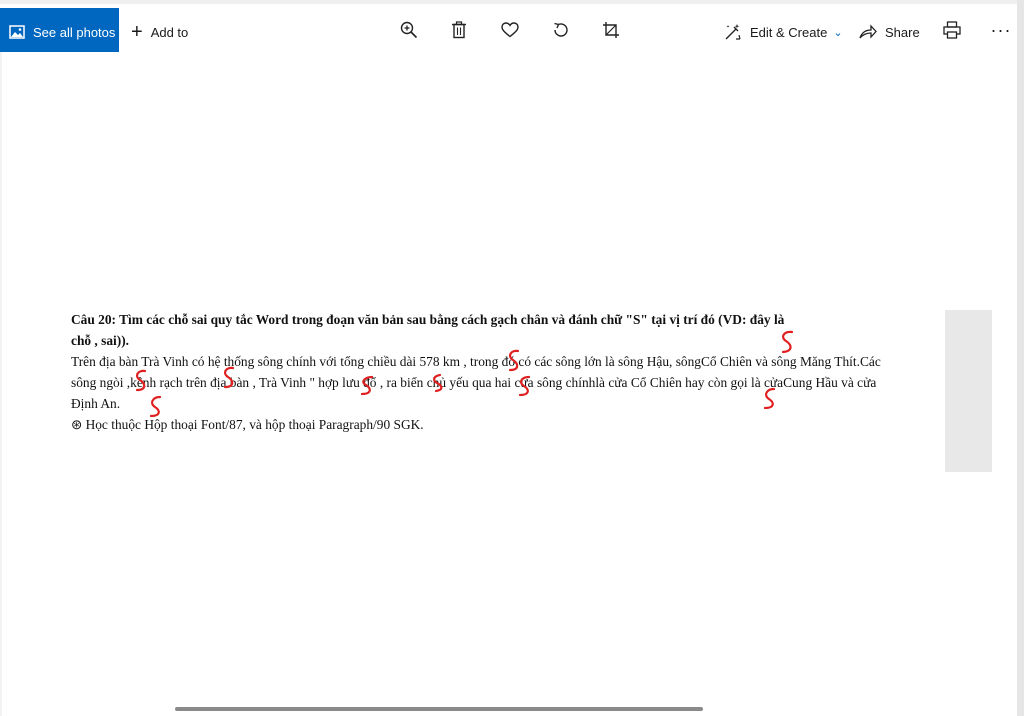  What do you see at coordinates (74, 32) in the screenshot?
I see `see-all-photos-label: See all photos` at bounding box center [74, 32].